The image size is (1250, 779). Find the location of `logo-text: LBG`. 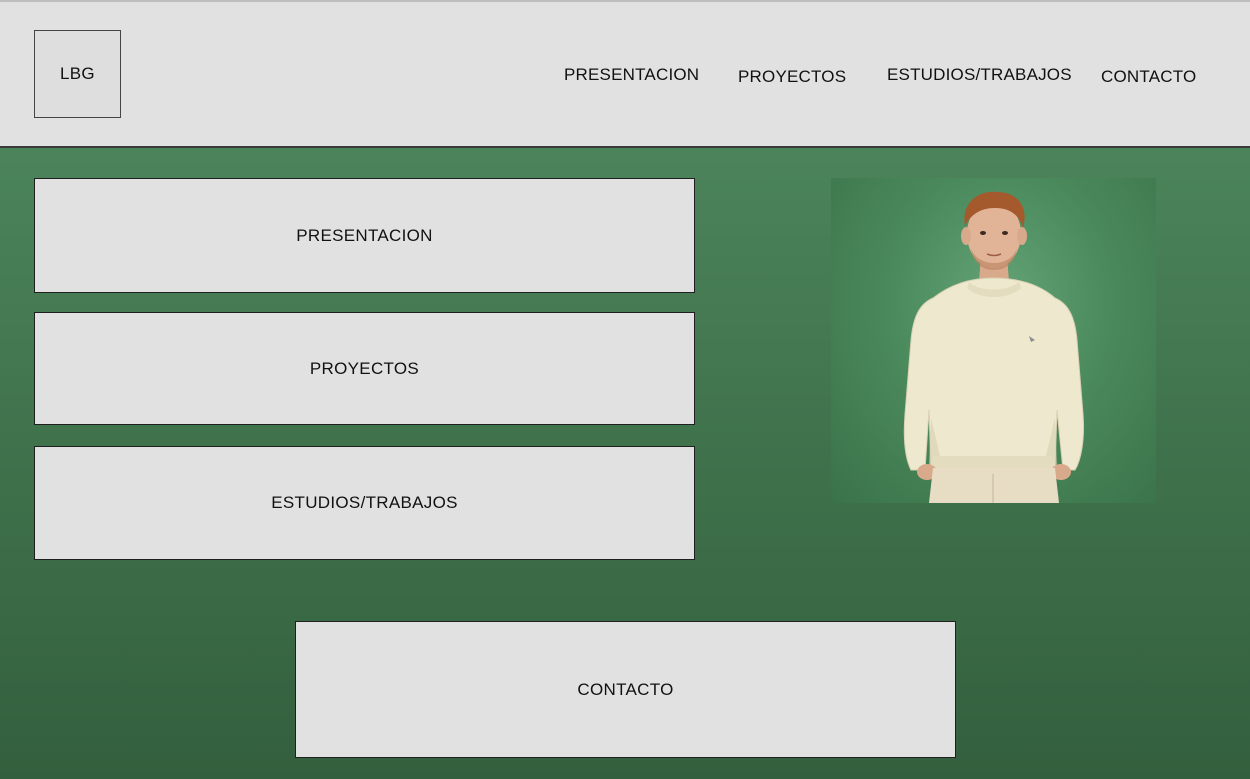

logo-text: LBG is located at coordinates (77, 73).